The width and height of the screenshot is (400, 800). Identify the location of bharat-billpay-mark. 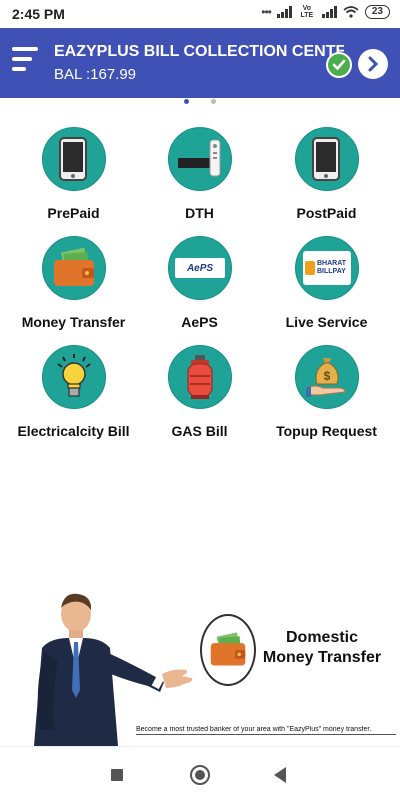
(310, 268).